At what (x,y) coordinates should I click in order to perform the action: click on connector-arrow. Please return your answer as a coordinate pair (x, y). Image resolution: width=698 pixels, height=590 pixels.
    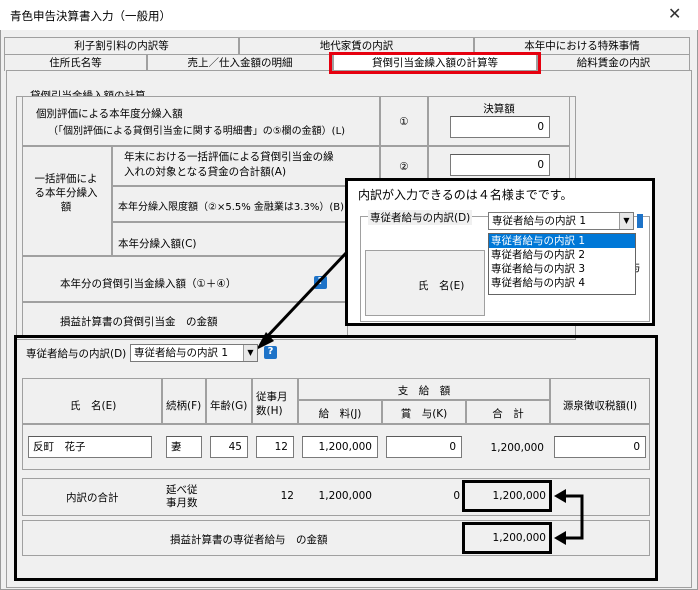
    Looking at the image, I should click on (569, 517).